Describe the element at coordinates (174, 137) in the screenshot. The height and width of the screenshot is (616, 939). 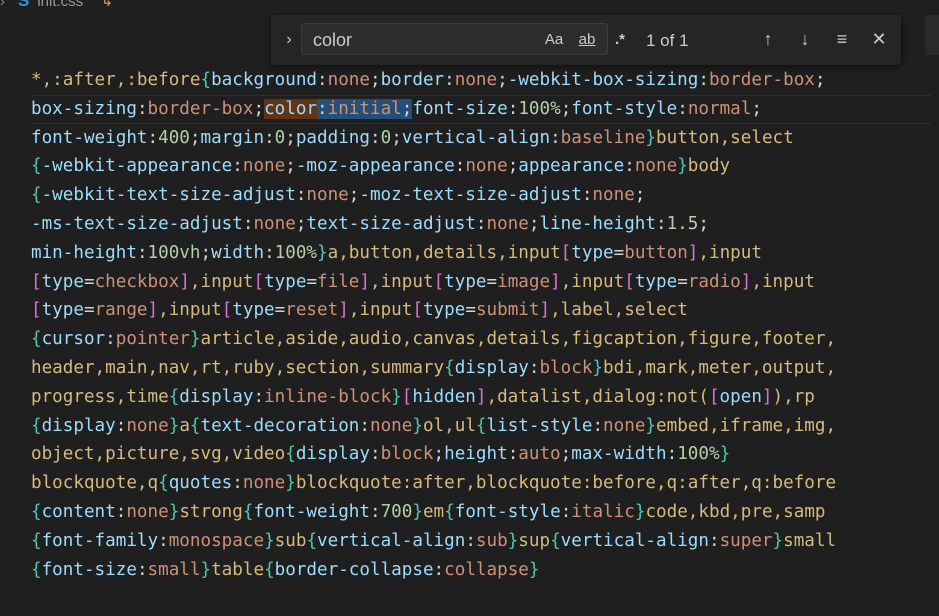
I see `code-token: 400` at that location.